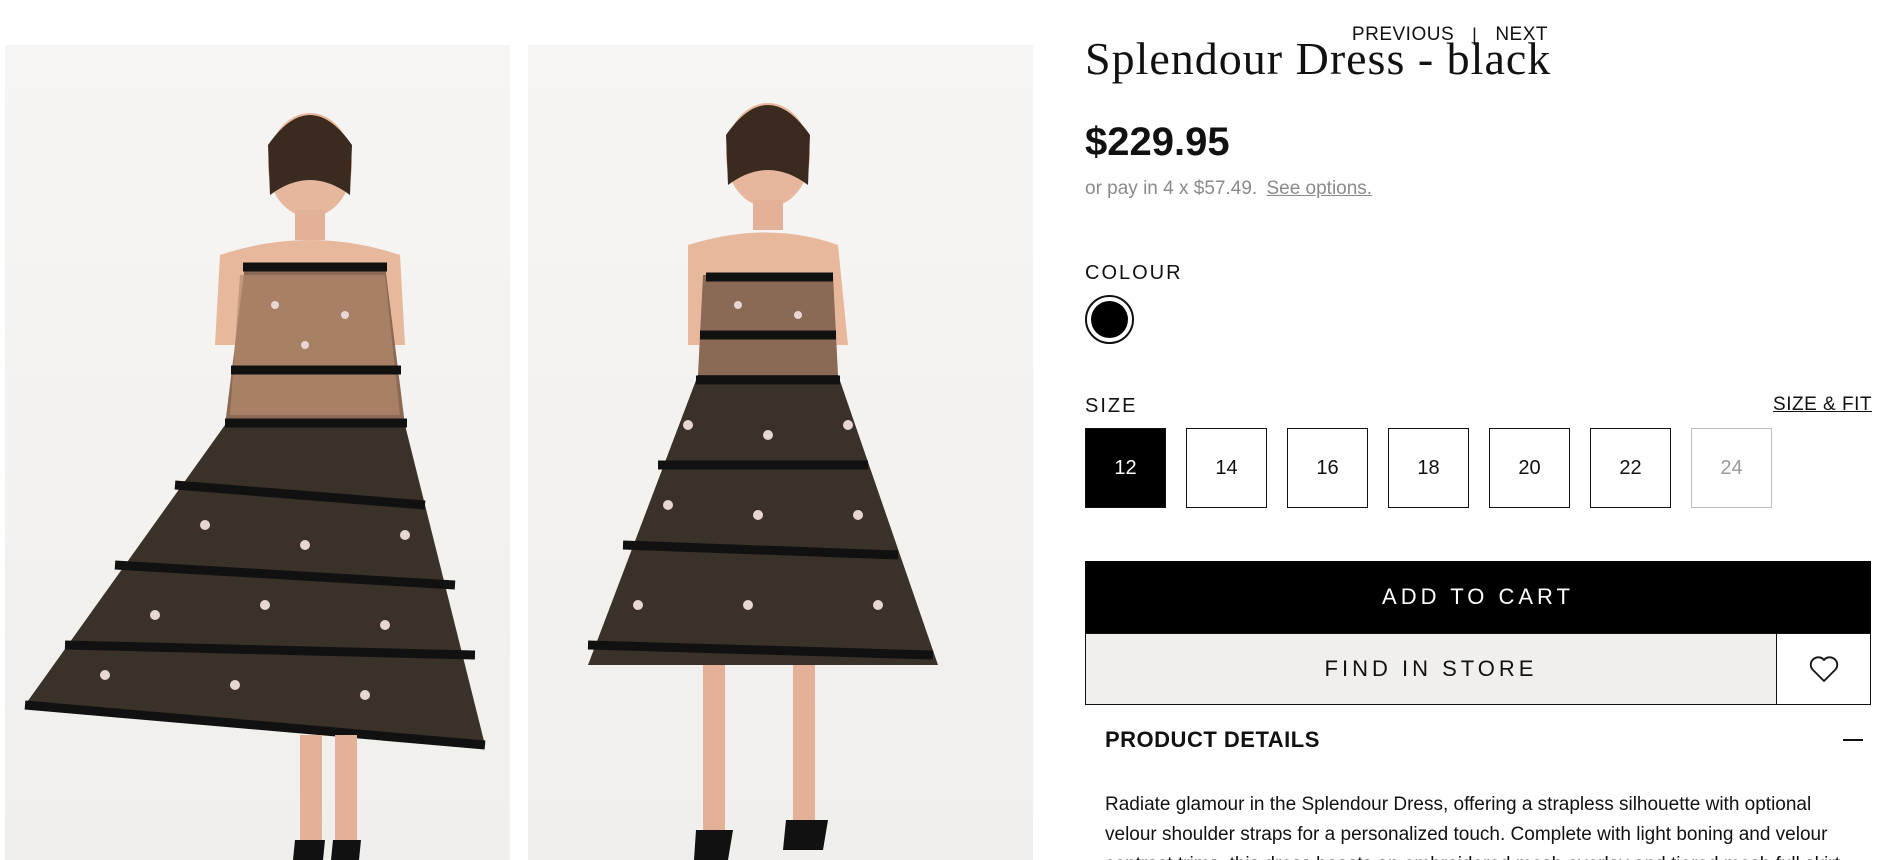 The width and height of the screenshot is (1896, 860). I want to click on installment-text: or pay in 4 x $57.49., so click(1171, 188).